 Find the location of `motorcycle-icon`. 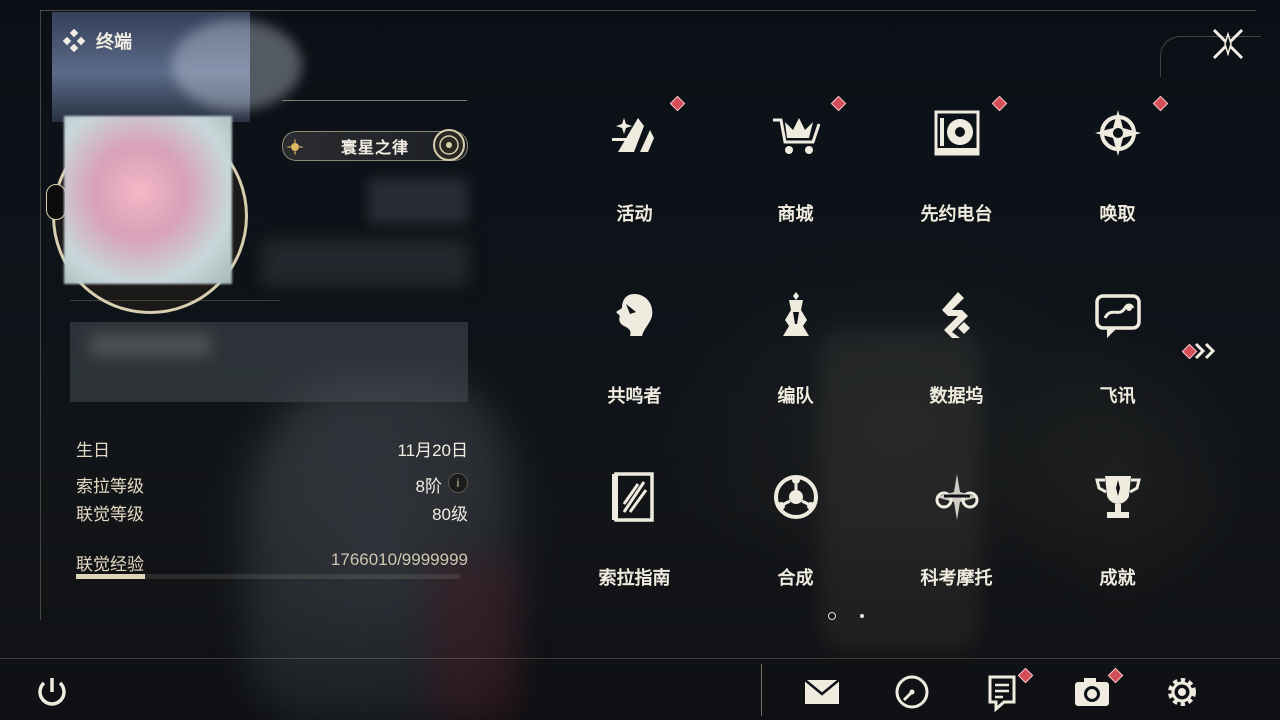

motorcycle-icon is located at coordinates (957, 497).